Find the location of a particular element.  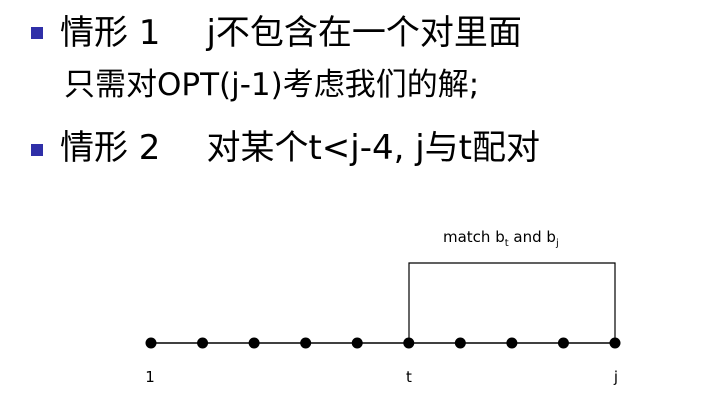

node-label-j: j is located at coordinates (615, 377).